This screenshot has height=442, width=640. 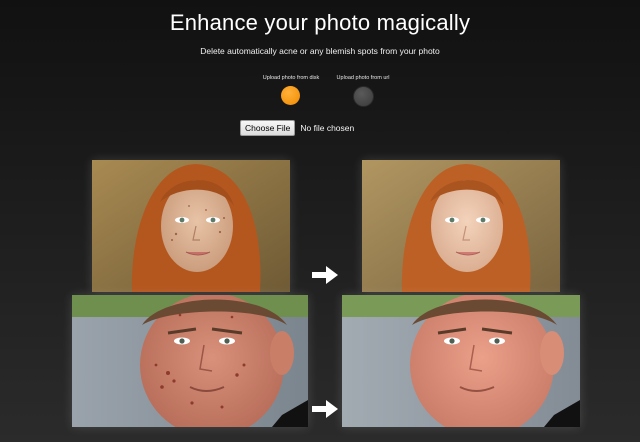 What do you see at coordinates (290, 95) in the screenshot?
I see `upload-disk-radio` at bounding box center [290, 95].